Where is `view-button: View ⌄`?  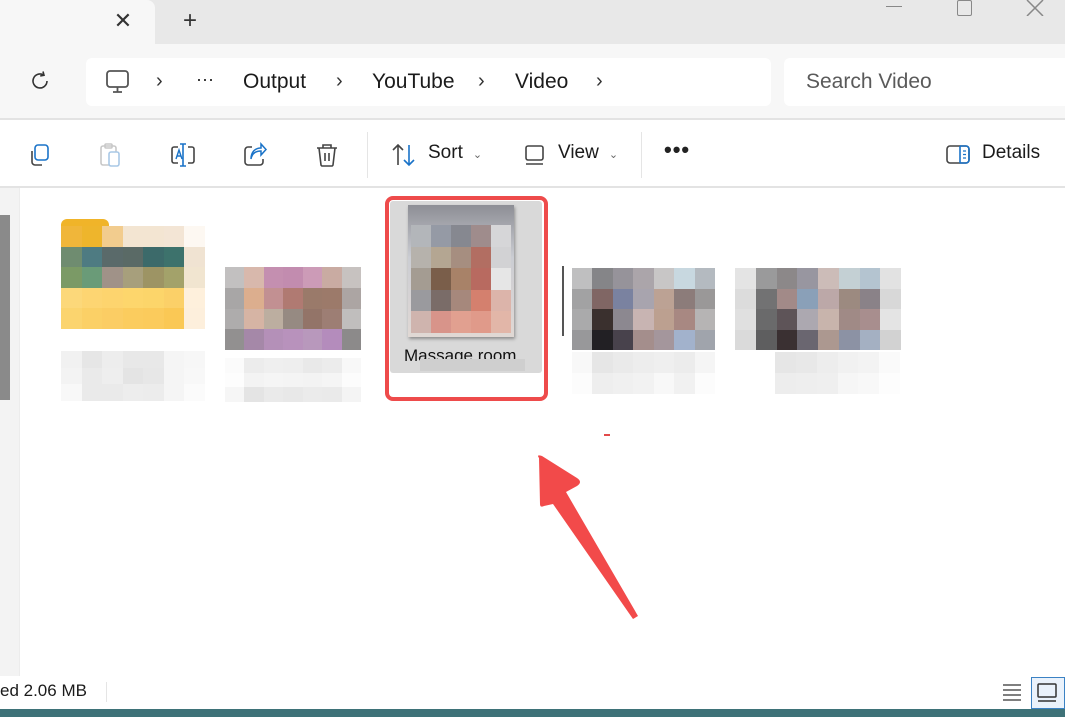
view-button: View ⌄ is located at coordinates (588, 153).